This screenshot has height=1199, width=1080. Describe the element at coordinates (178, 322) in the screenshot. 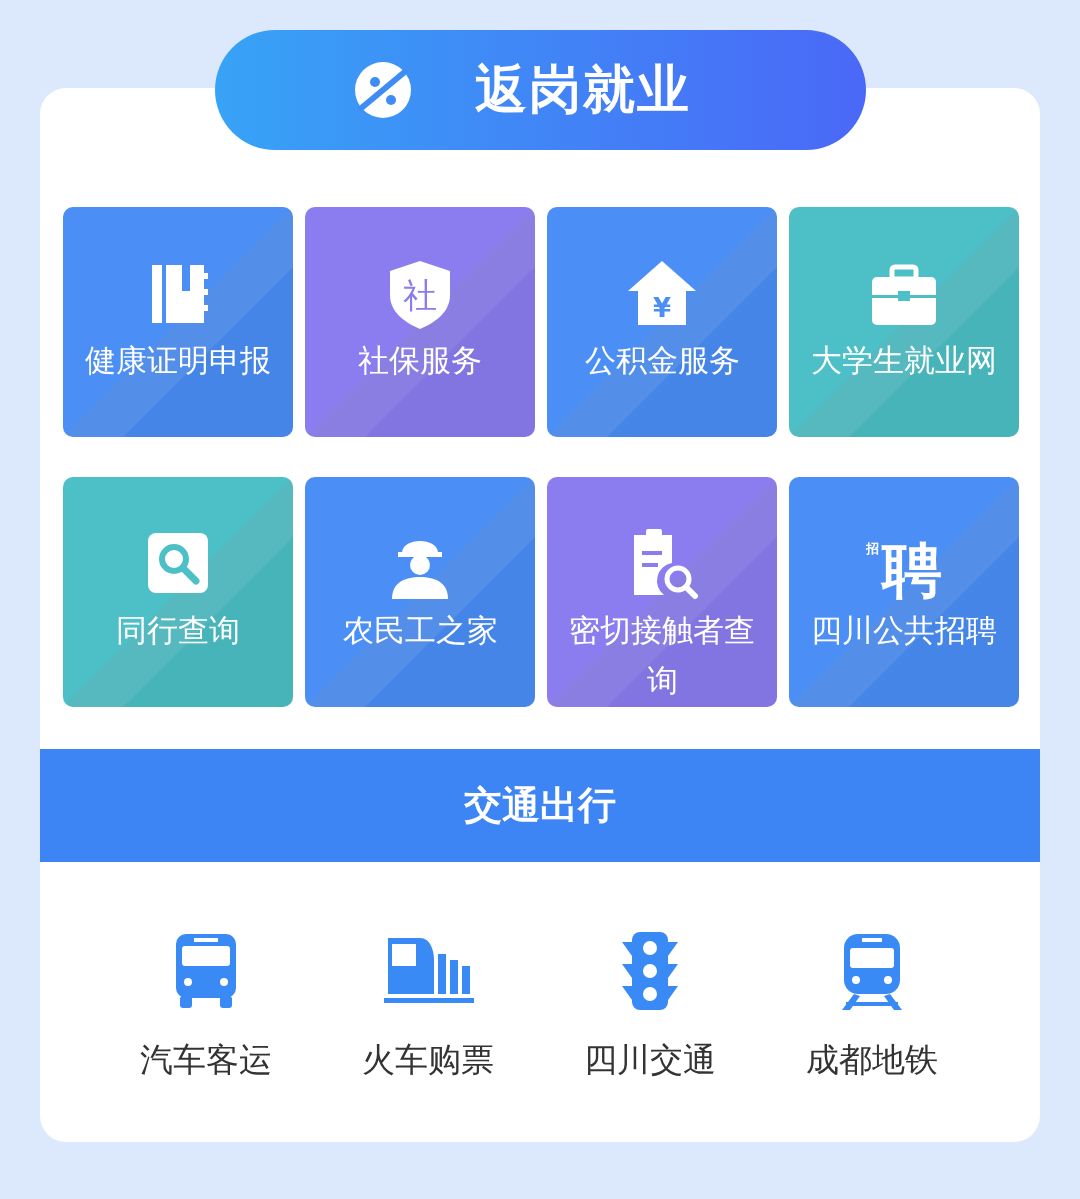

I see `service-tile: 健康证明申报` at that location.